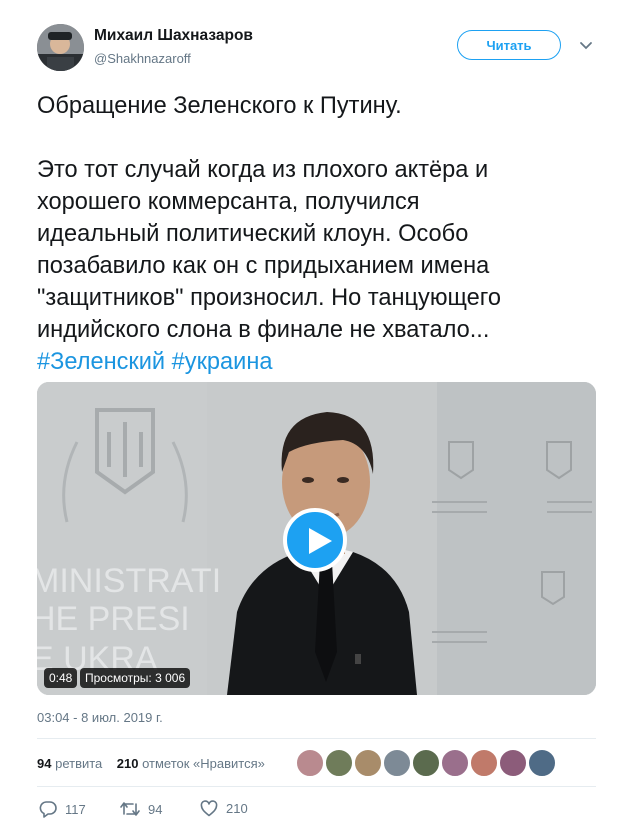  Describe the element at coordinates (75, 809) in the screenshot. I see `reply-count: 117` at that location.